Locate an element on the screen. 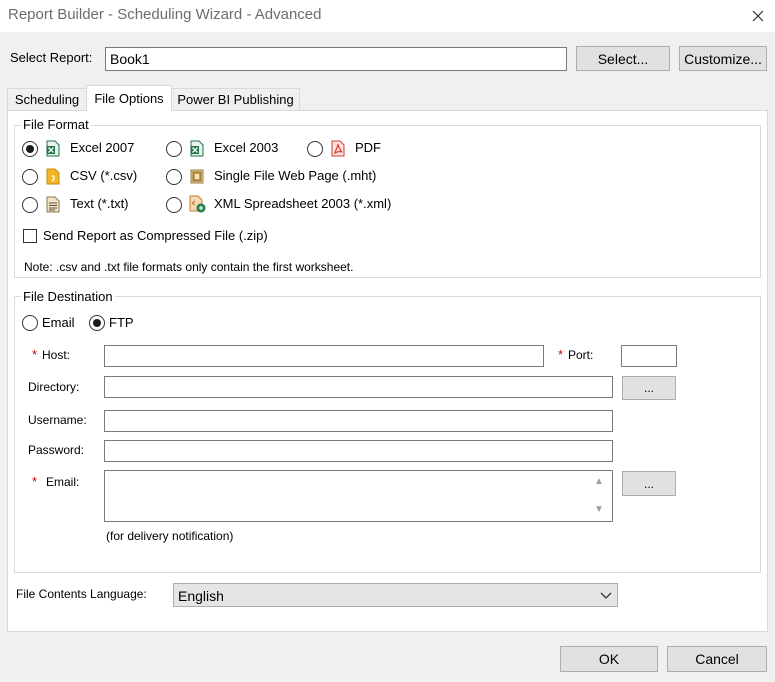 This screenshot has width=775, height=682. compressed-checkbox is located at coordinates (30, 236).